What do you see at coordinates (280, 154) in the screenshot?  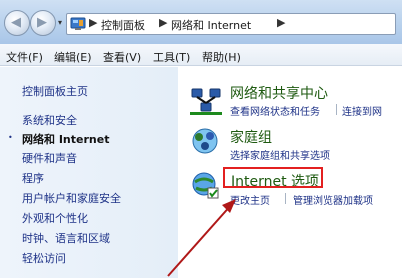 I see `link-homegroup-sharing-options: 选择家庭组和共享选项` at bounding box center [280, 154].